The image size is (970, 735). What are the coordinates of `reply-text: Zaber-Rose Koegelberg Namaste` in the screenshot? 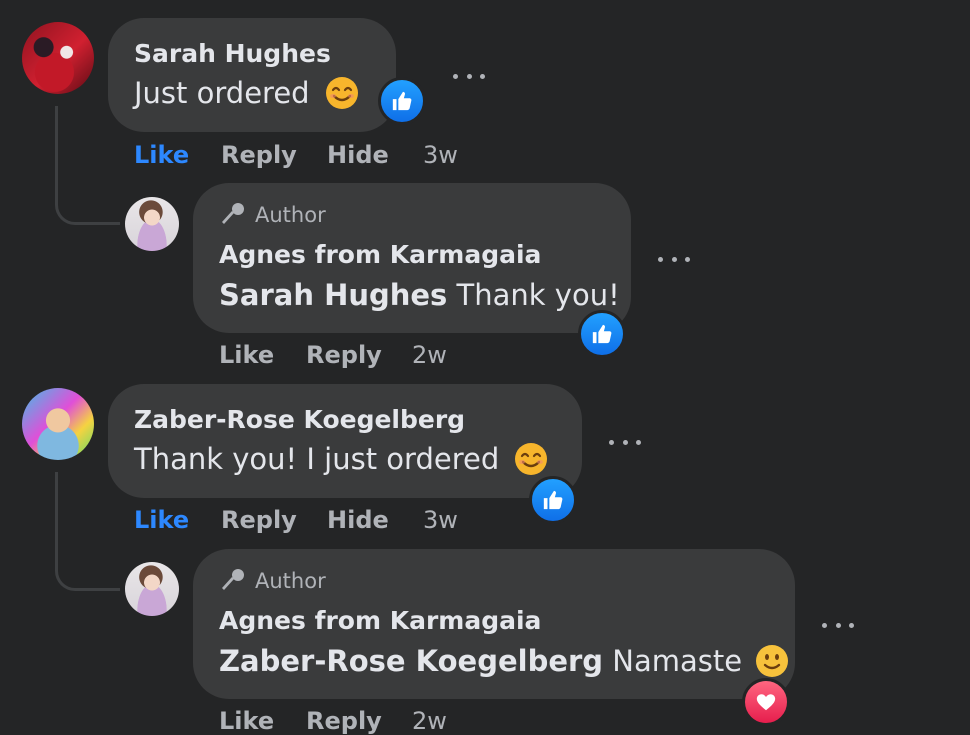 It's located at (504, 662).